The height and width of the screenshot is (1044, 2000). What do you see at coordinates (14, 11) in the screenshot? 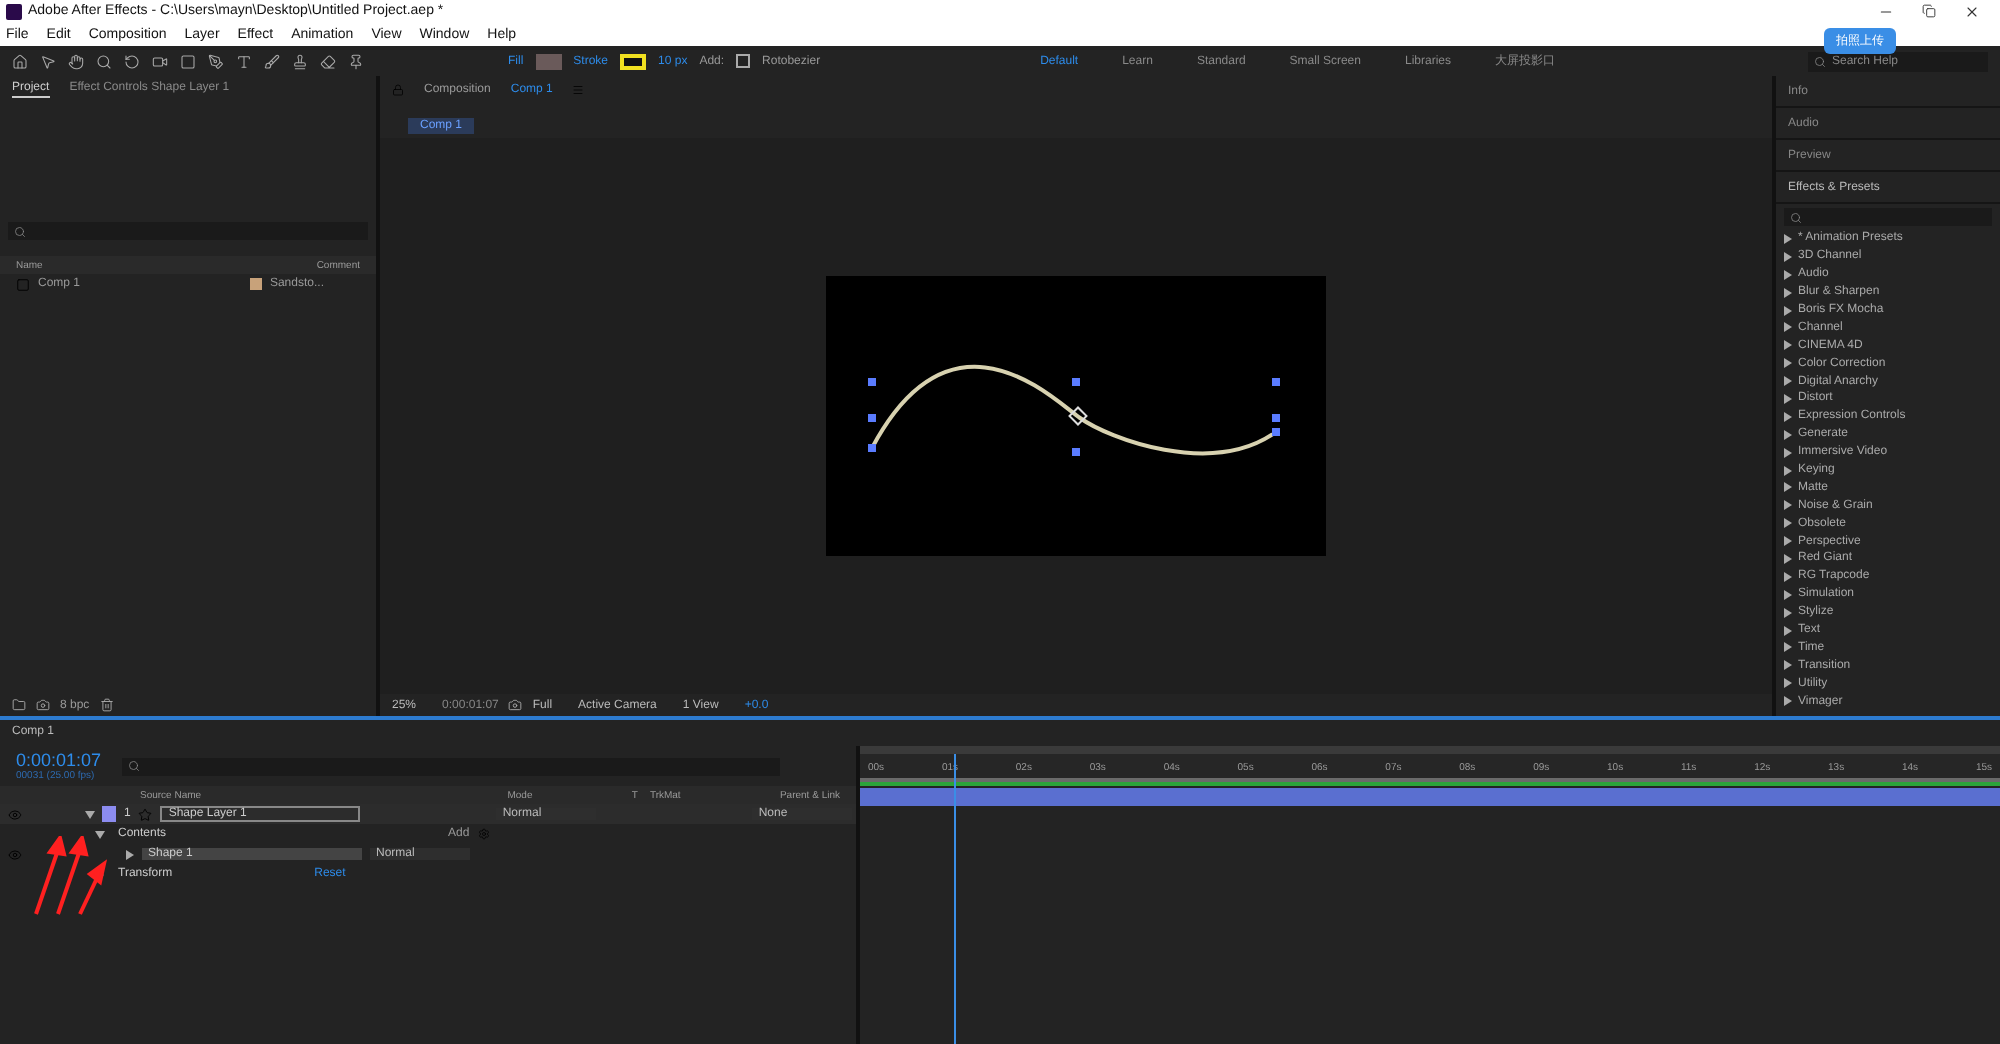
I see `app-logo-icon` at bounding box center [14, 11].